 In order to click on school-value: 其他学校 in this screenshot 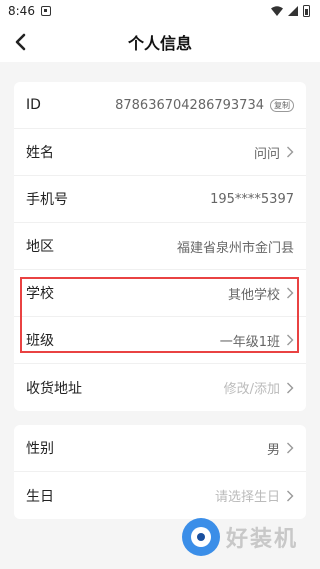, I will do `click(253, 295)`.